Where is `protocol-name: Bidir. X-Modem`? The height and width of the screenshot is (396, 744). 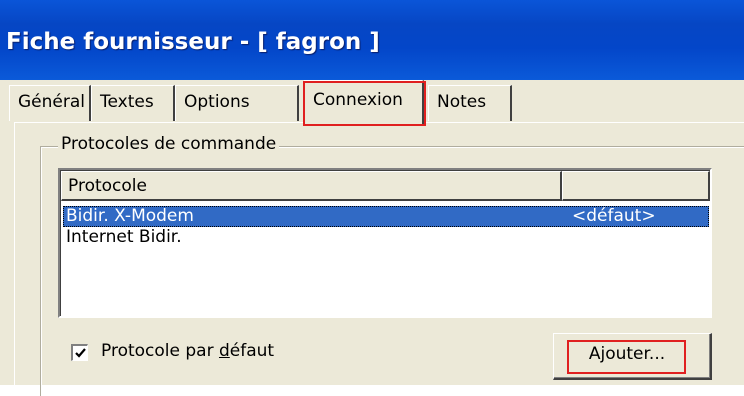 protocol-name: Bidir. X-Modem is located at coordinates (130, 216).